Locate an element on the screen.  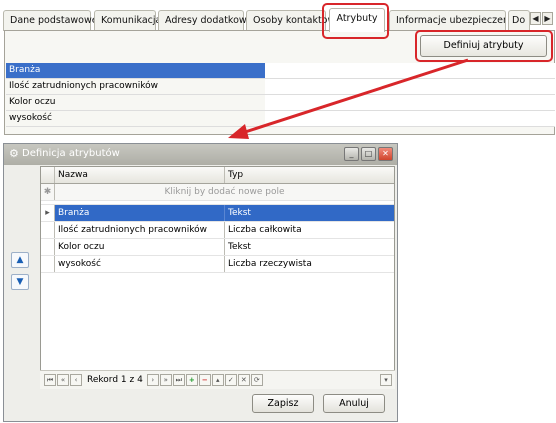
tab-highlight is located at coordinates (355, 21).